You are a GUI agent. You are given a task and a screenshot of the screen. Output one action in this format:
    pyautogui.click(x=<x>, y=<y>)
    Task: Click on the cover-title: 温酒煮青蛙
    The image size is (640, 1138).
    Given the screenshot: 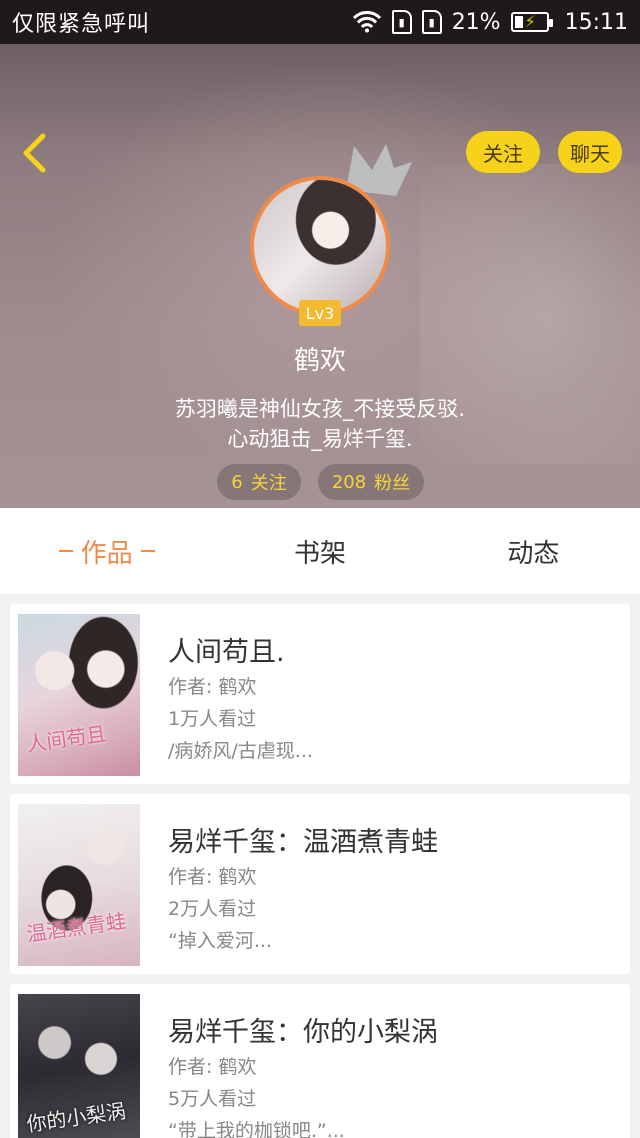 What is the action you would take?
    pyautogui.click(x=76, y=927)
    